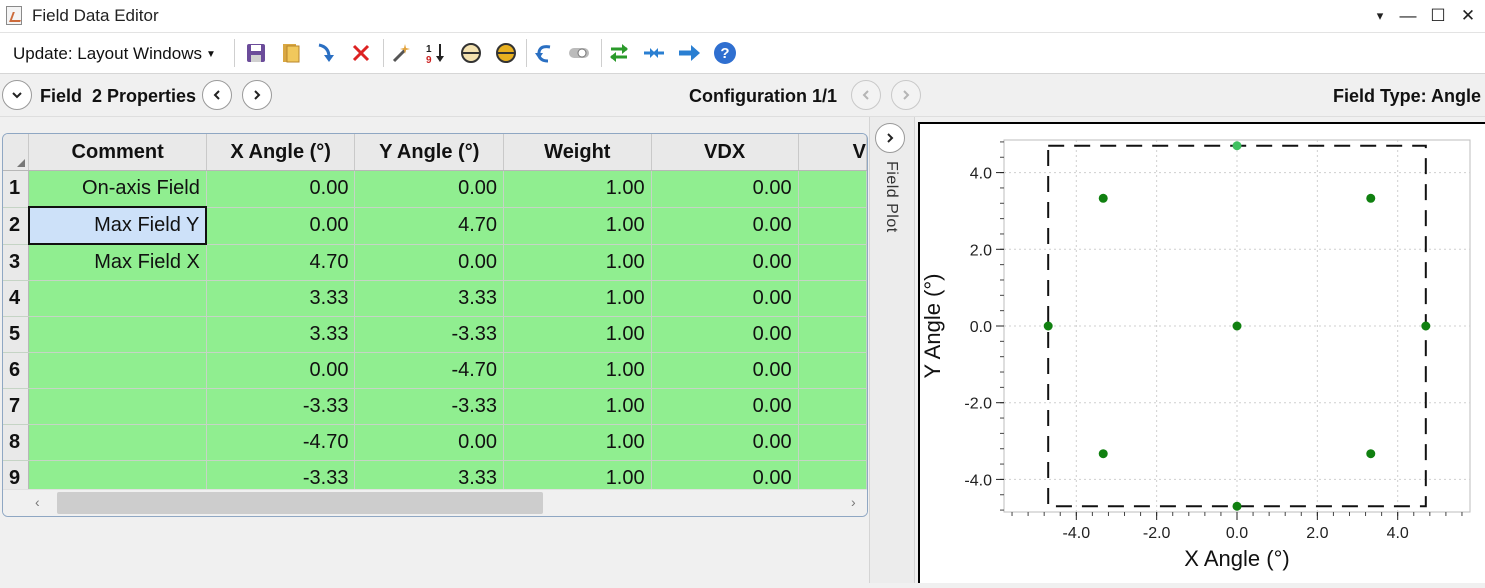 The height and width of the screenshot is (588, 1485). Describe the element at coordinates (16, 442) in the screenshot. I see `row-number: 8` at that location.